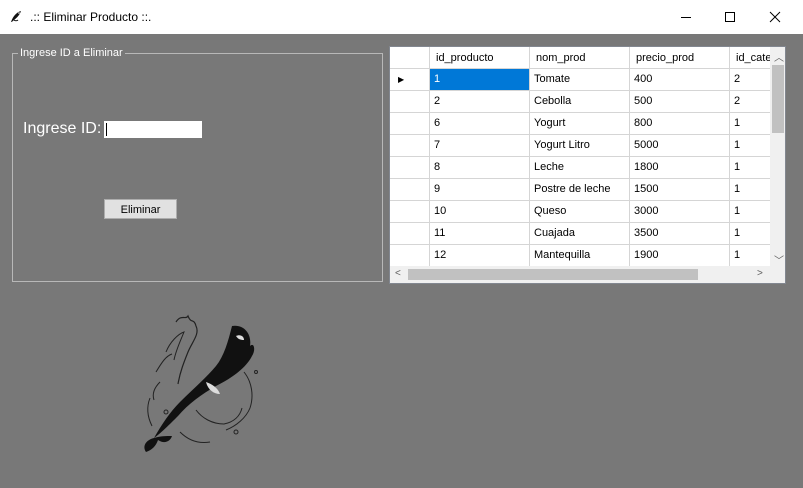 The width and height of the screenshot is (803, 488). Describe the element at coordinates (480, 256) in the screenshot. I see `table-cell: 12` at that location.